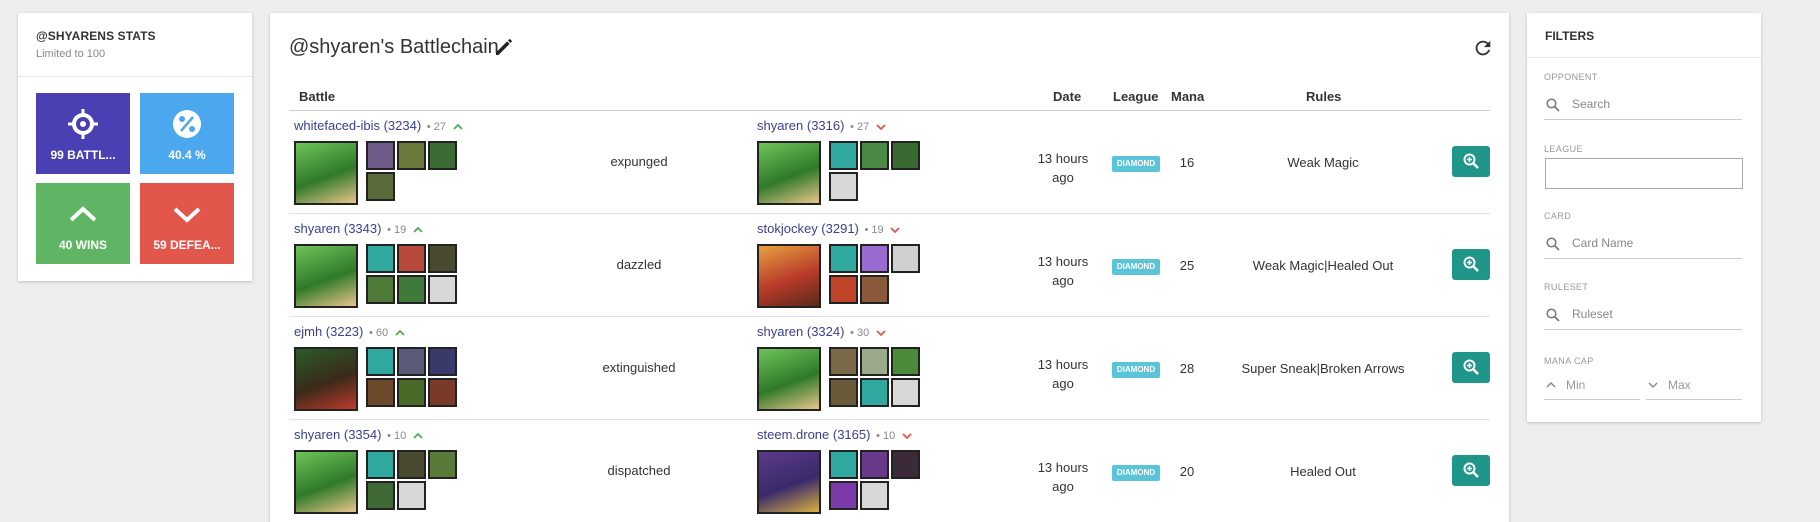  I want to click on ruleset-search, so click(1643, 315).